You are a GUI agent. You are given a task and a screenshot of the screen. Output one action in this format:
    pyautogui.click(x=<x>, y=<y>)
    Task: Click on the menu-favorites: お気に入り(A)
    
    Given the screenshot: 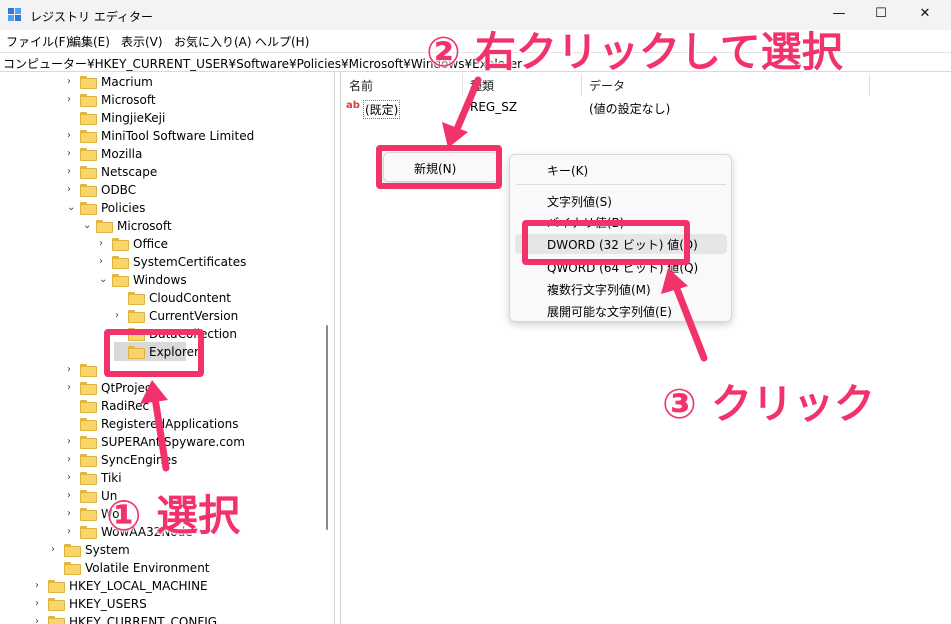 What is the action you would take?
    pyautogui.click(x=213, y=41)
    